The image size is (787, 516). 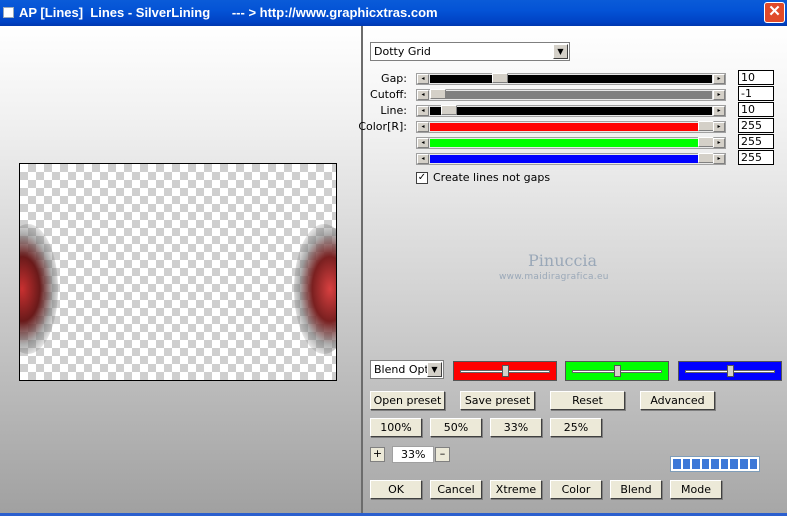 What do you see at coordinates (396, 489) in the screenshot?
I see `ok-button: OK` at bounding box center [396, 489].